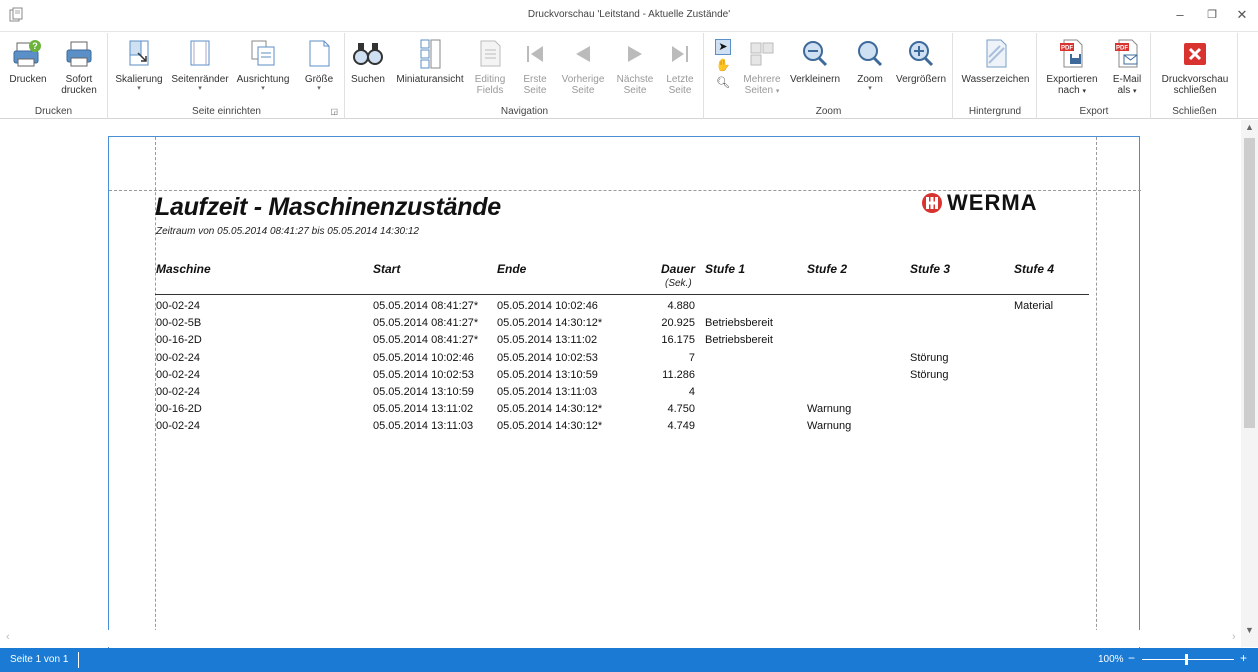 This screenshot has width=1258, height=672. I want to click on horizontal-scrollbar: ‹ ›, so click(620, 638).